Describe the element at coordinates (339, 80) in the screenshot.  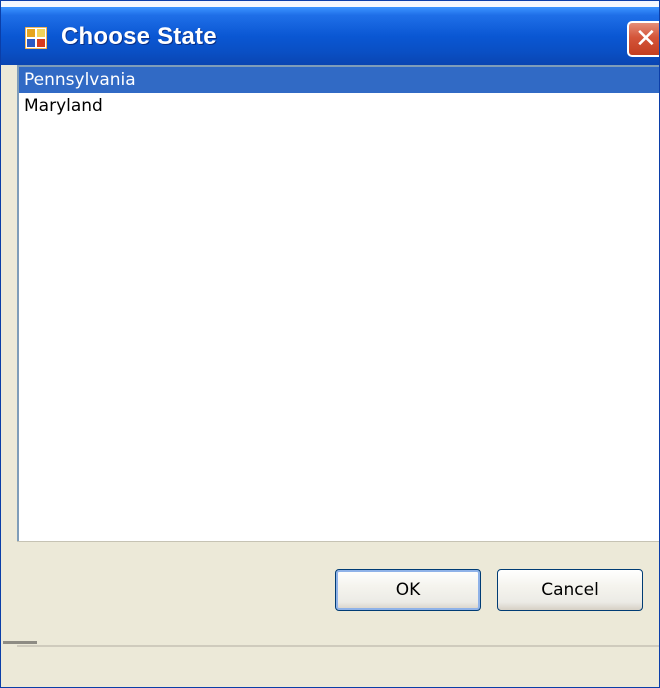
I see `list-item-pennsylvania: Pennsylvania` at that location.